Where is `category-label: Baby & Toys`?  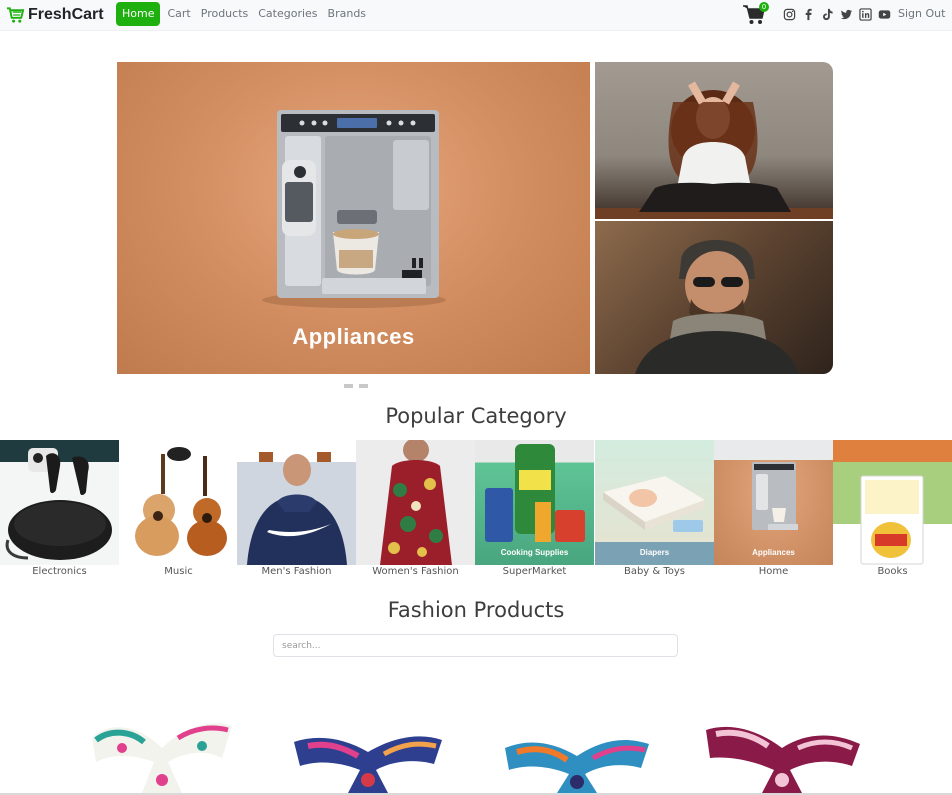 category-label: Baby & Toys is located at coordinates (654, 571).